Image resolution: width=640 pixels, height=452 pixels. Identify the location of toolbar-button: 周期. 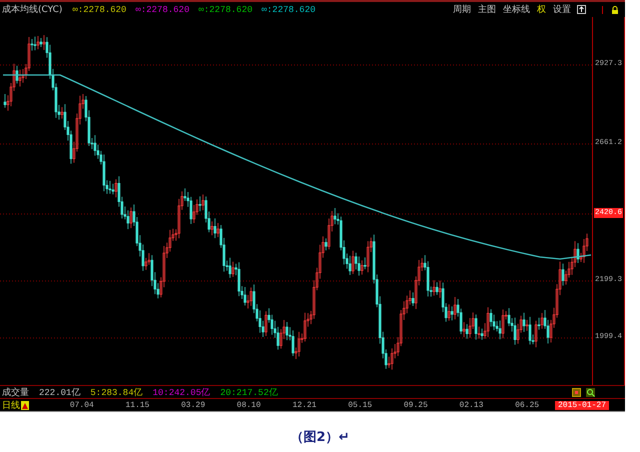
(462, 9).